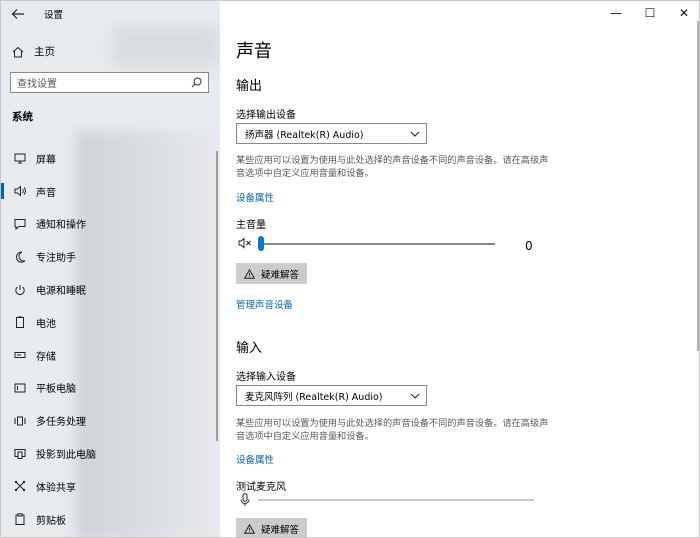  I want to click on maximize-button: ☐, so click(650, 13).